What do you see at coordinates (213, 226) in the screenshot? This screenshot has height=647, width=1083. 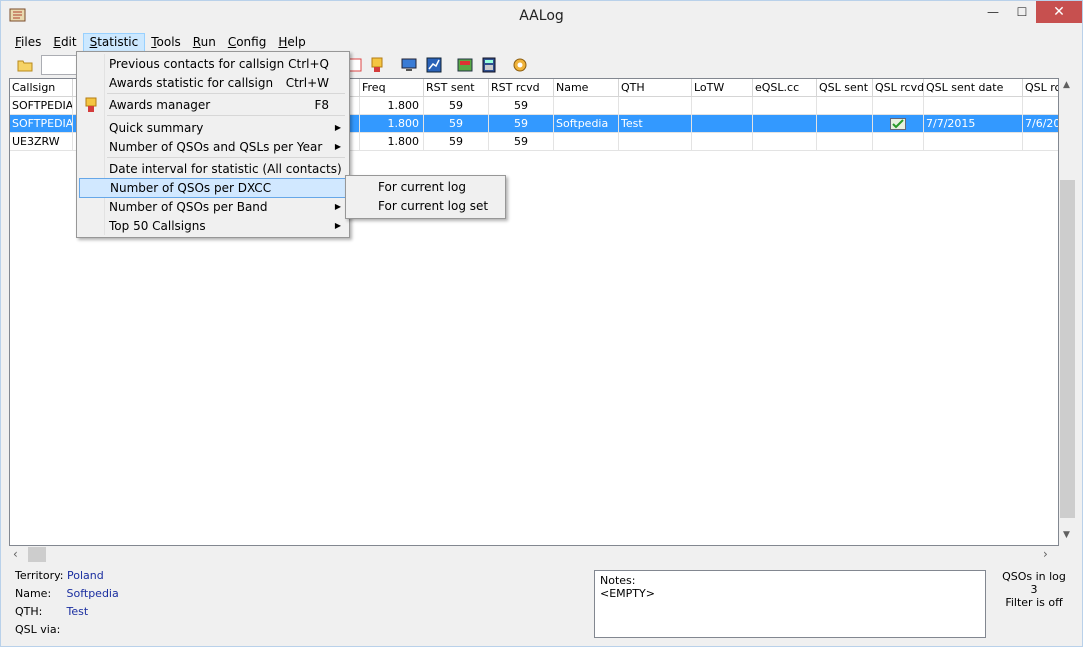 I see `menu-top-50-callsigns: Top 50 Callsigns ▶` at bounding box center [213, 226].